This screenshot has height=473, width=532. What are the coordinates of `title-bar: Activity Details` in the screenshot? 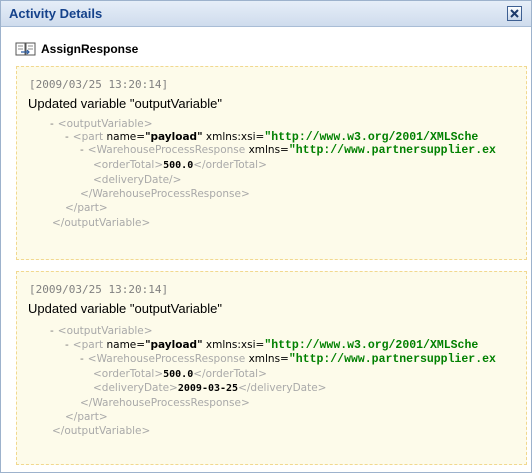 It's located at (266, 14).